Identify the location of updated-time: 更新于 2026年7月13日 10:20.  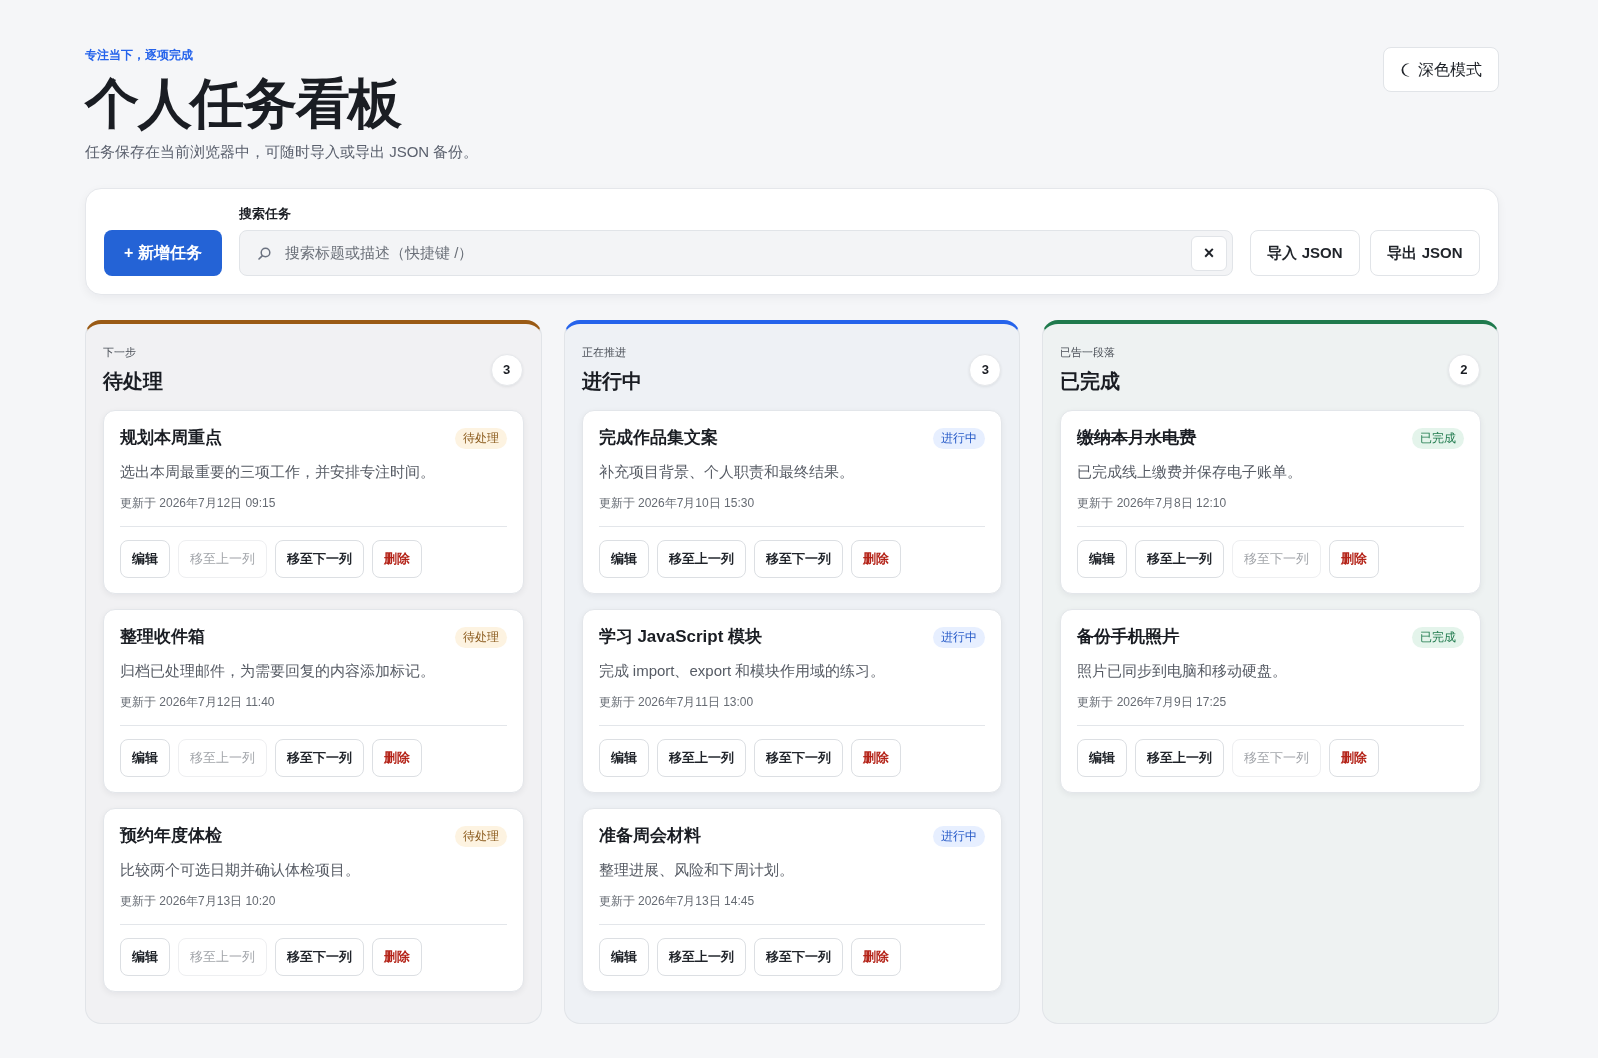
(198, 901).